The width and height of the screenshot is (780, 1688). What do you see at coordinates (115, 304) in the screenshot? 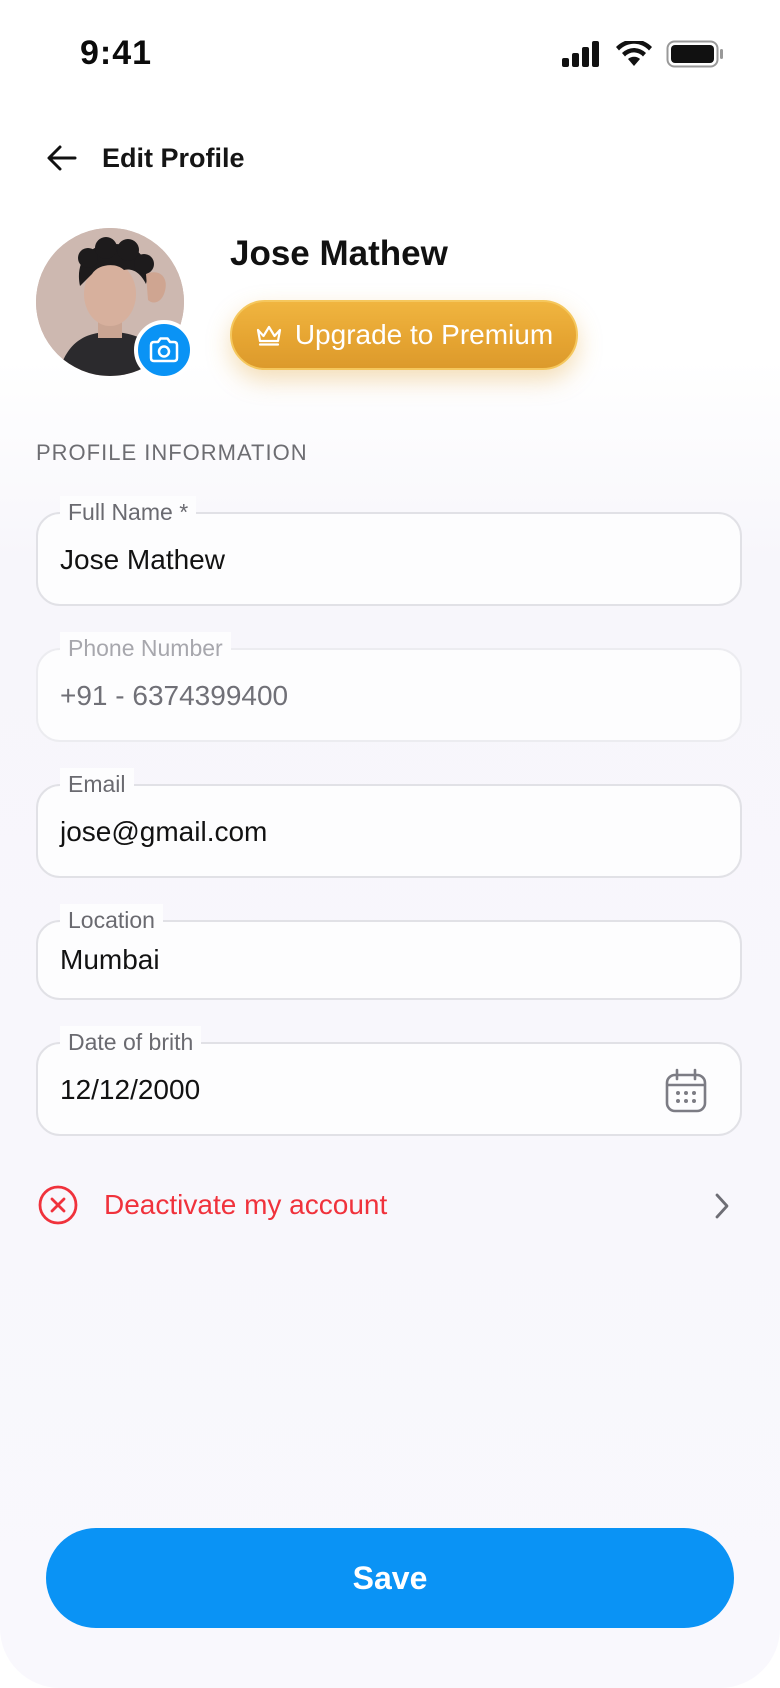
I see `avatar-container` at bounding box center [115, 304].